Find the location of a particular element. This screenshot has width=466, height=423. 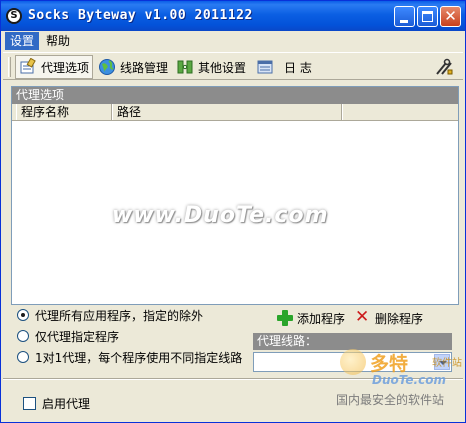

radio-proxy-one-to-one: 1对1代理，每个程序使用不同指定线路 is located at coordinates (129, 357).